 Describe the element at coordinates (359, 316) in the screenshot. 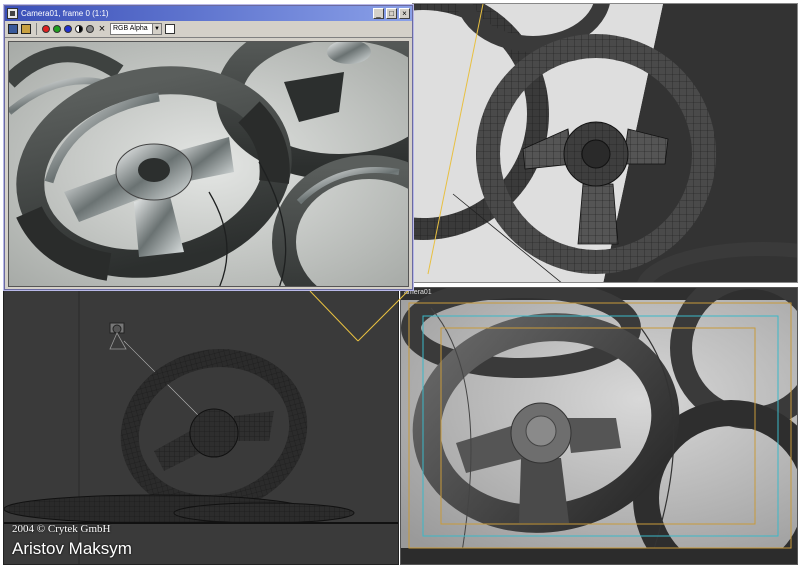

I see `camera-frustum-lines` at that location.